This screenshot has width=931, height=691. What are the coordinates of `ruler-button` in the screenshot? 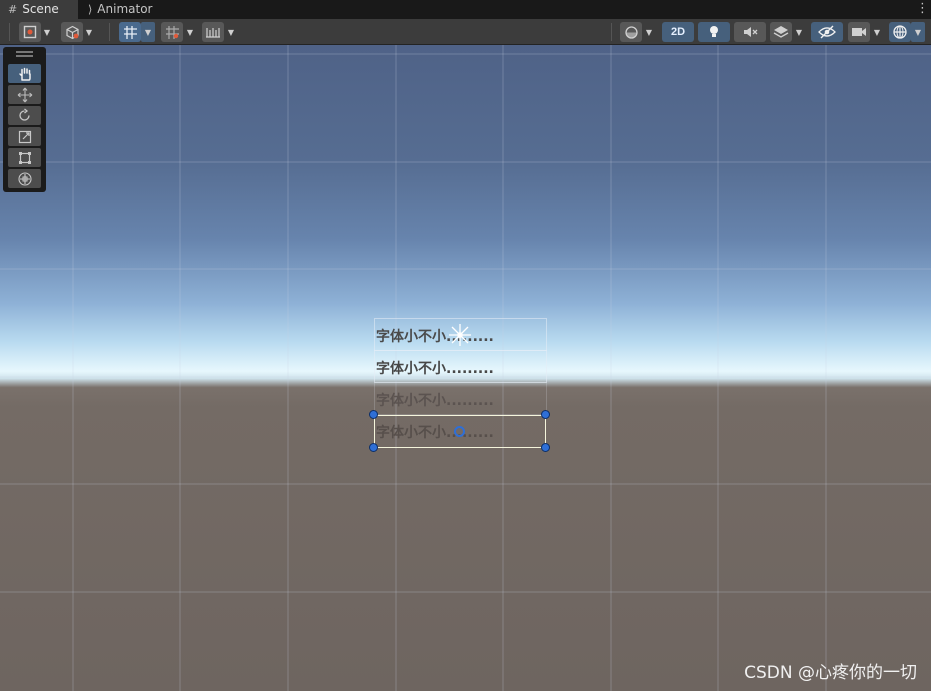 It's located at (213, 32).